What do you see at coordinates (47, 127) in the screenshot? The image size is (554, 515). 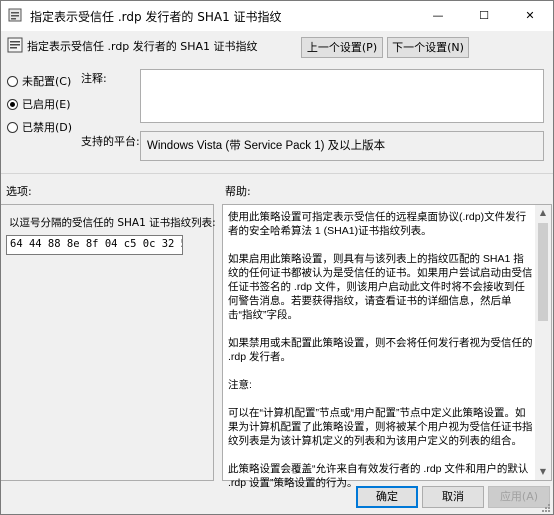 I see `radio-label: 已禁用(D)` at bounding box center [47, 127].